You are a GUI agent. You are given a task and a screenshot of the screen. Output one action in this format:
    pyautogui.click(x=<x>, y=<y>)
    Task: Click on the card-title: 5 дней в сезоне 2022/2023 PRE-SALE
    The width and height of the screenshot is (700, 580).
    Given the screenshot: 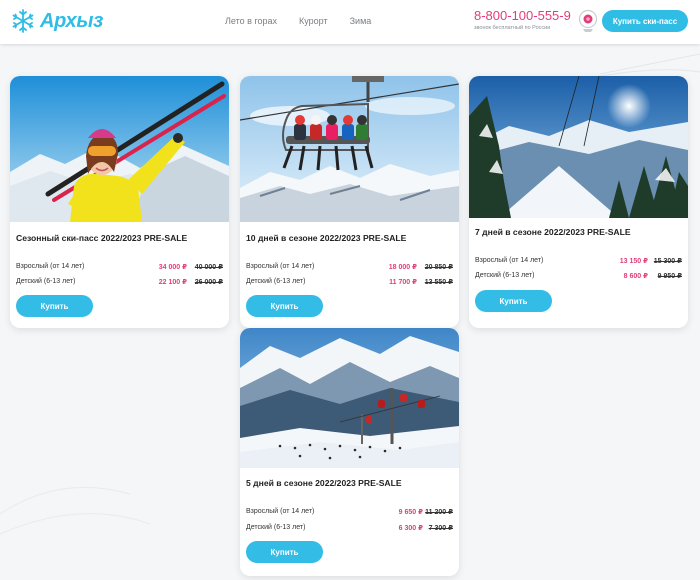 What is the action you would take?
    pyautogui.click(x=324, y=483)
    